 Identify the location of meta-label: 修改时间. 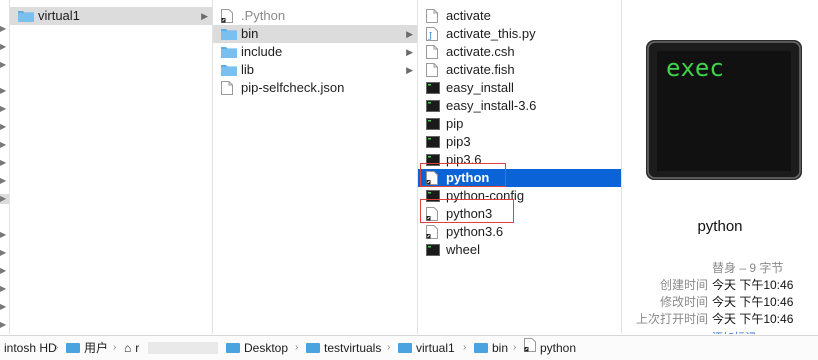
(683, 302).